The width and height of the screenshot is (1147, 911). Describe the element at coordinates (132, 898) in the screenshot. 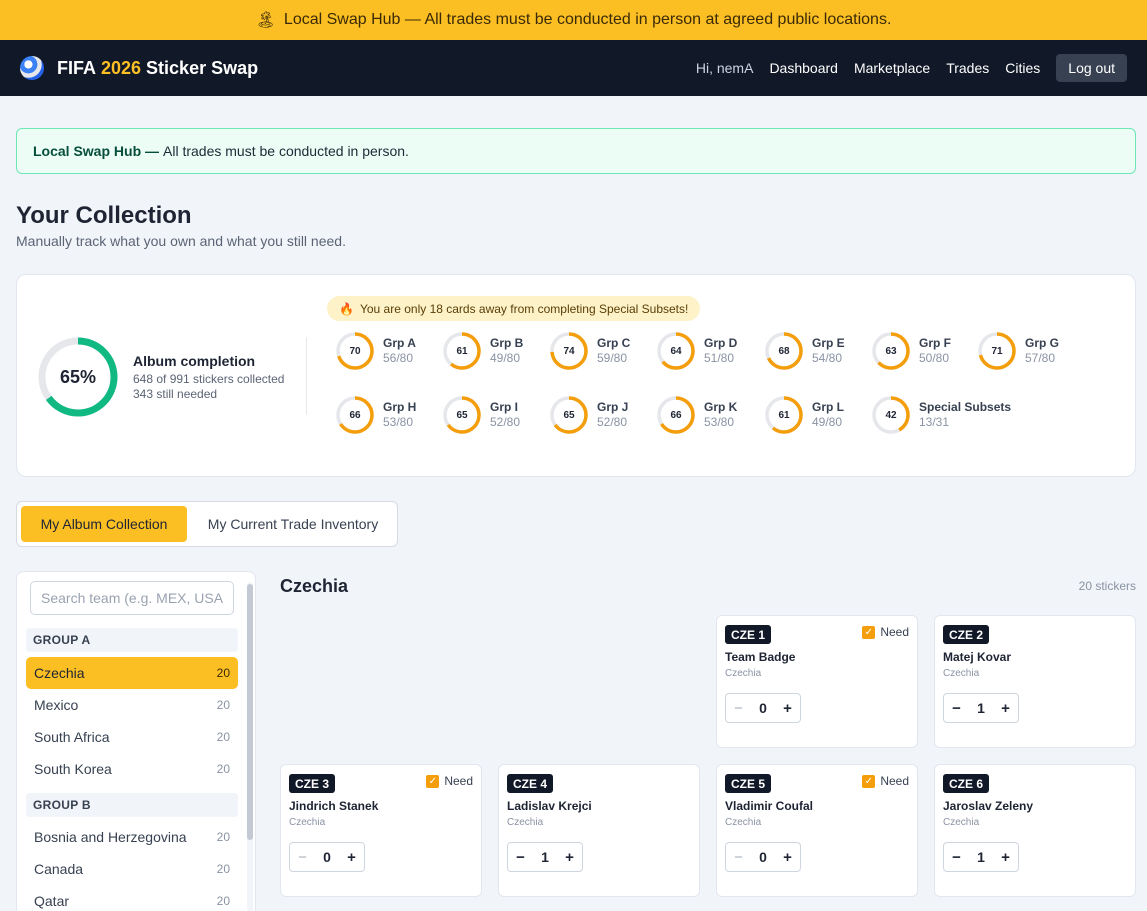

I see `sidebar-team-qatar: Qatar 20` at that location.